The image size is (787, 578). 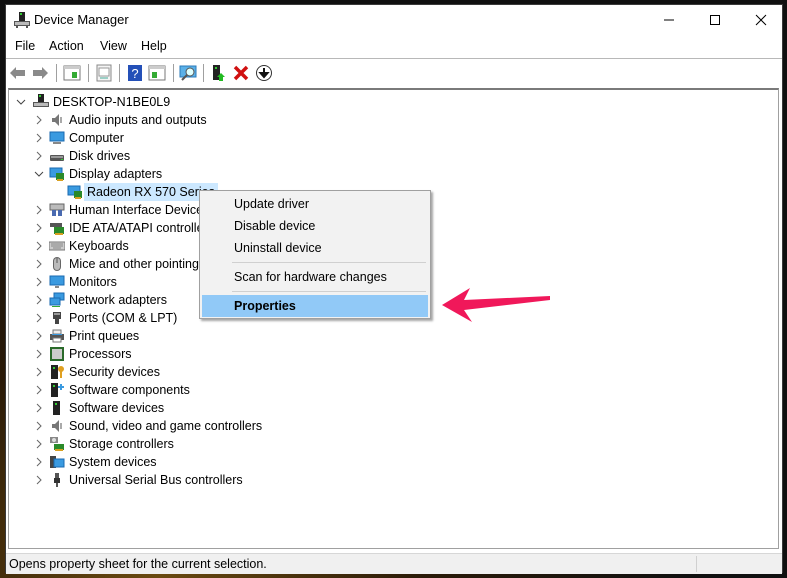 I want to click on context-scan-hardware: Scan for hardware changes, so click(x=315, y=277).